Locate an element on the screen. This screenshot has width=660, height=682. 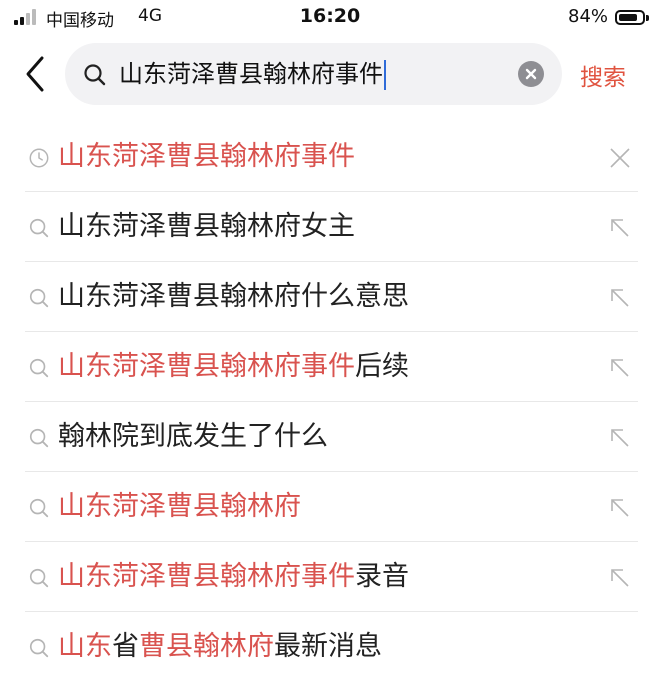
battery-tip is located at coordinates (647, 18).